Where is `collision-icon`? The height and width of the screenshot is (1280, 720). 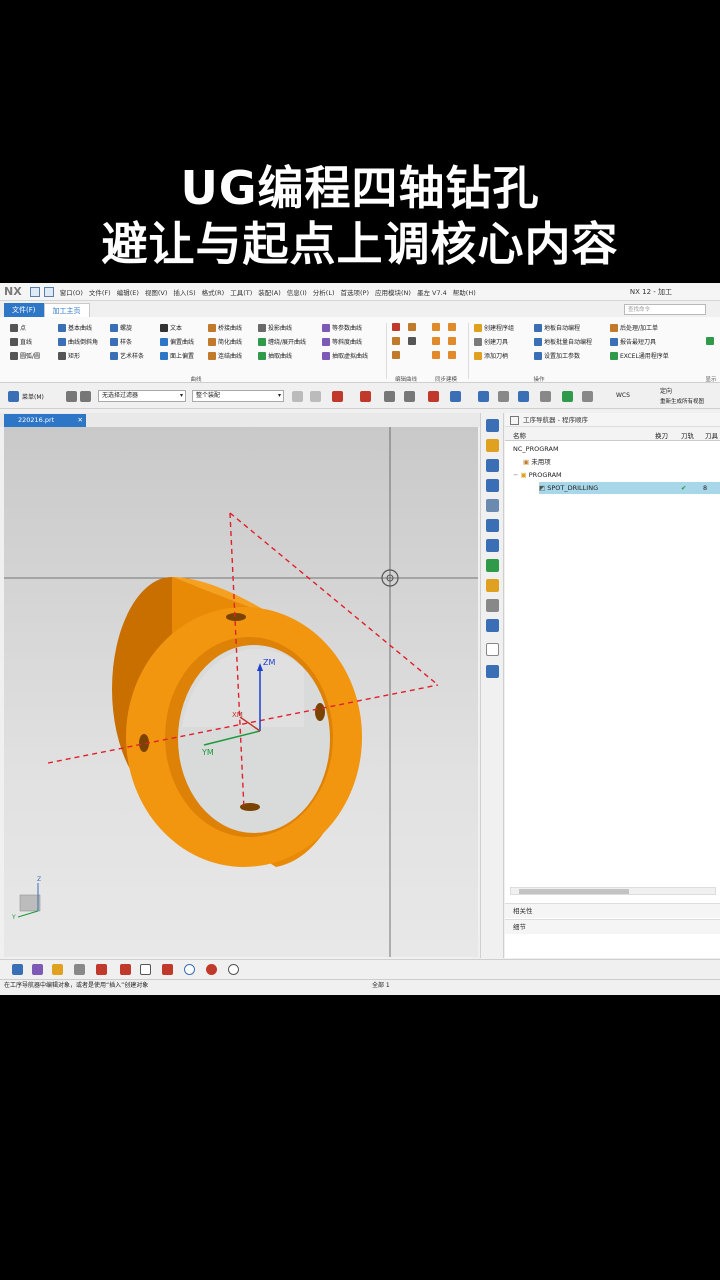 collision-icon is located at coordinates (211, 969).